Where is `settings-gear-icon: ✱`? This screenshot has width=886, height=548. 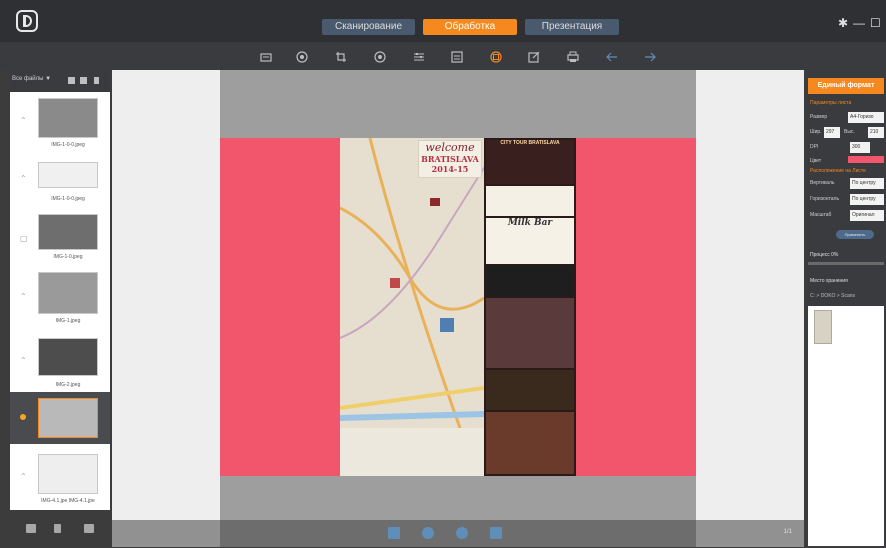
settings-gear-icon: ✱ is located at coordinates (843, 23).